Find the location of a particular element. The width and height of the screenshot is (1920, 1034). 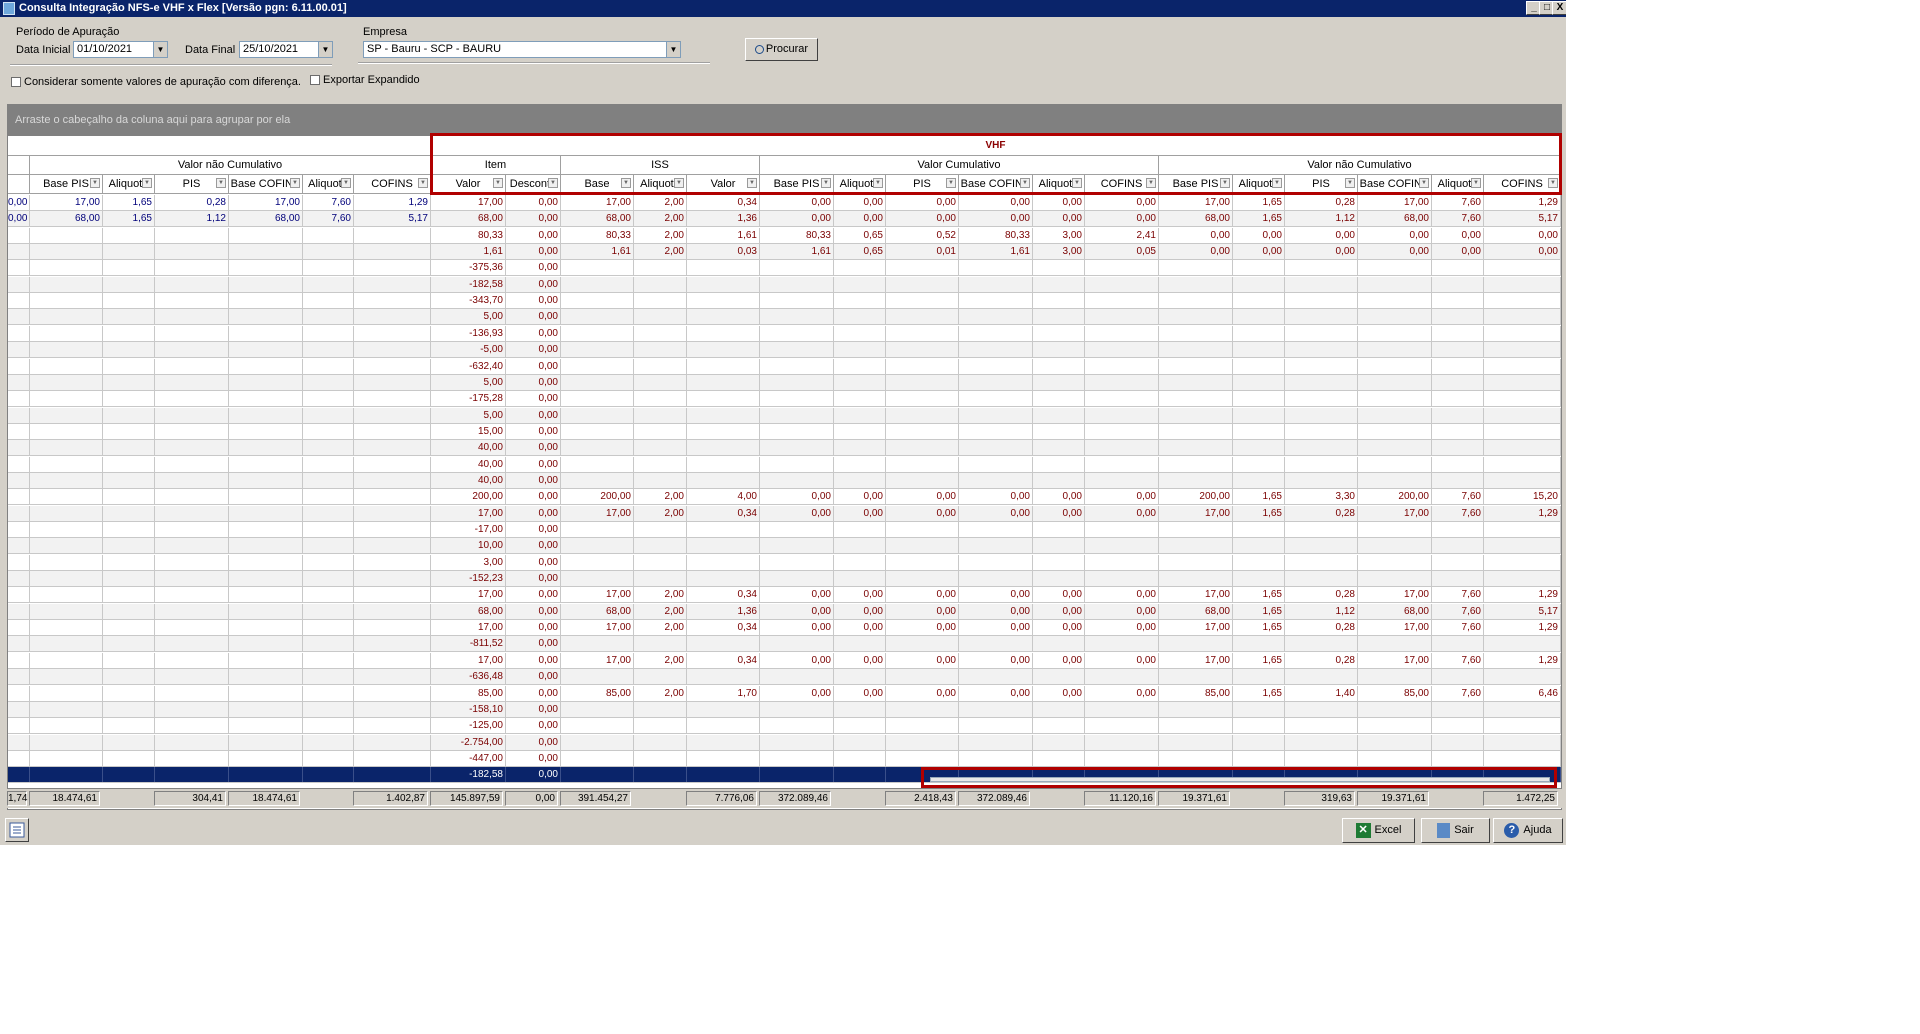

table-row: -17,00 0,00 is located at coordinates (784, 530).